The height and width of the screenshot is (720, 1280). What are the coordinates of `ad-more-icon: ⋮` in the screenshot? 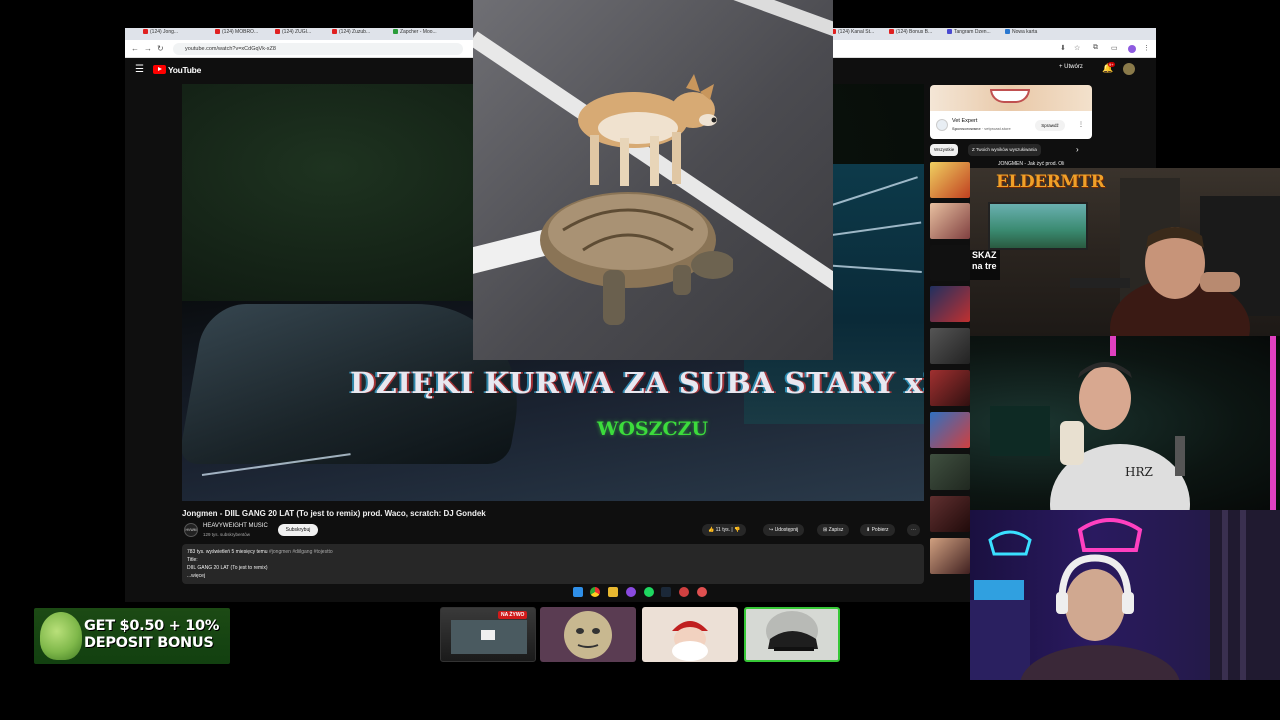 It's located at (1081, 124).